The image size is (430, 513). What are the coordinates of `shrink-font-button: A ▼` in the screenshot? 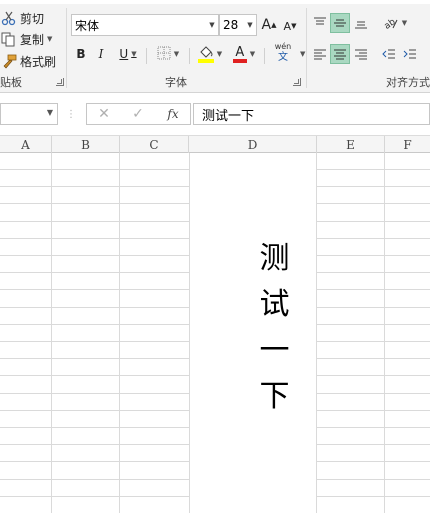 It's located at (290, 26).